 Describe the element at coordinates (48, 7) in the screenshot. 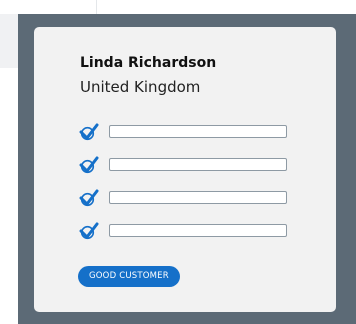

I see `background-panel` at that location.